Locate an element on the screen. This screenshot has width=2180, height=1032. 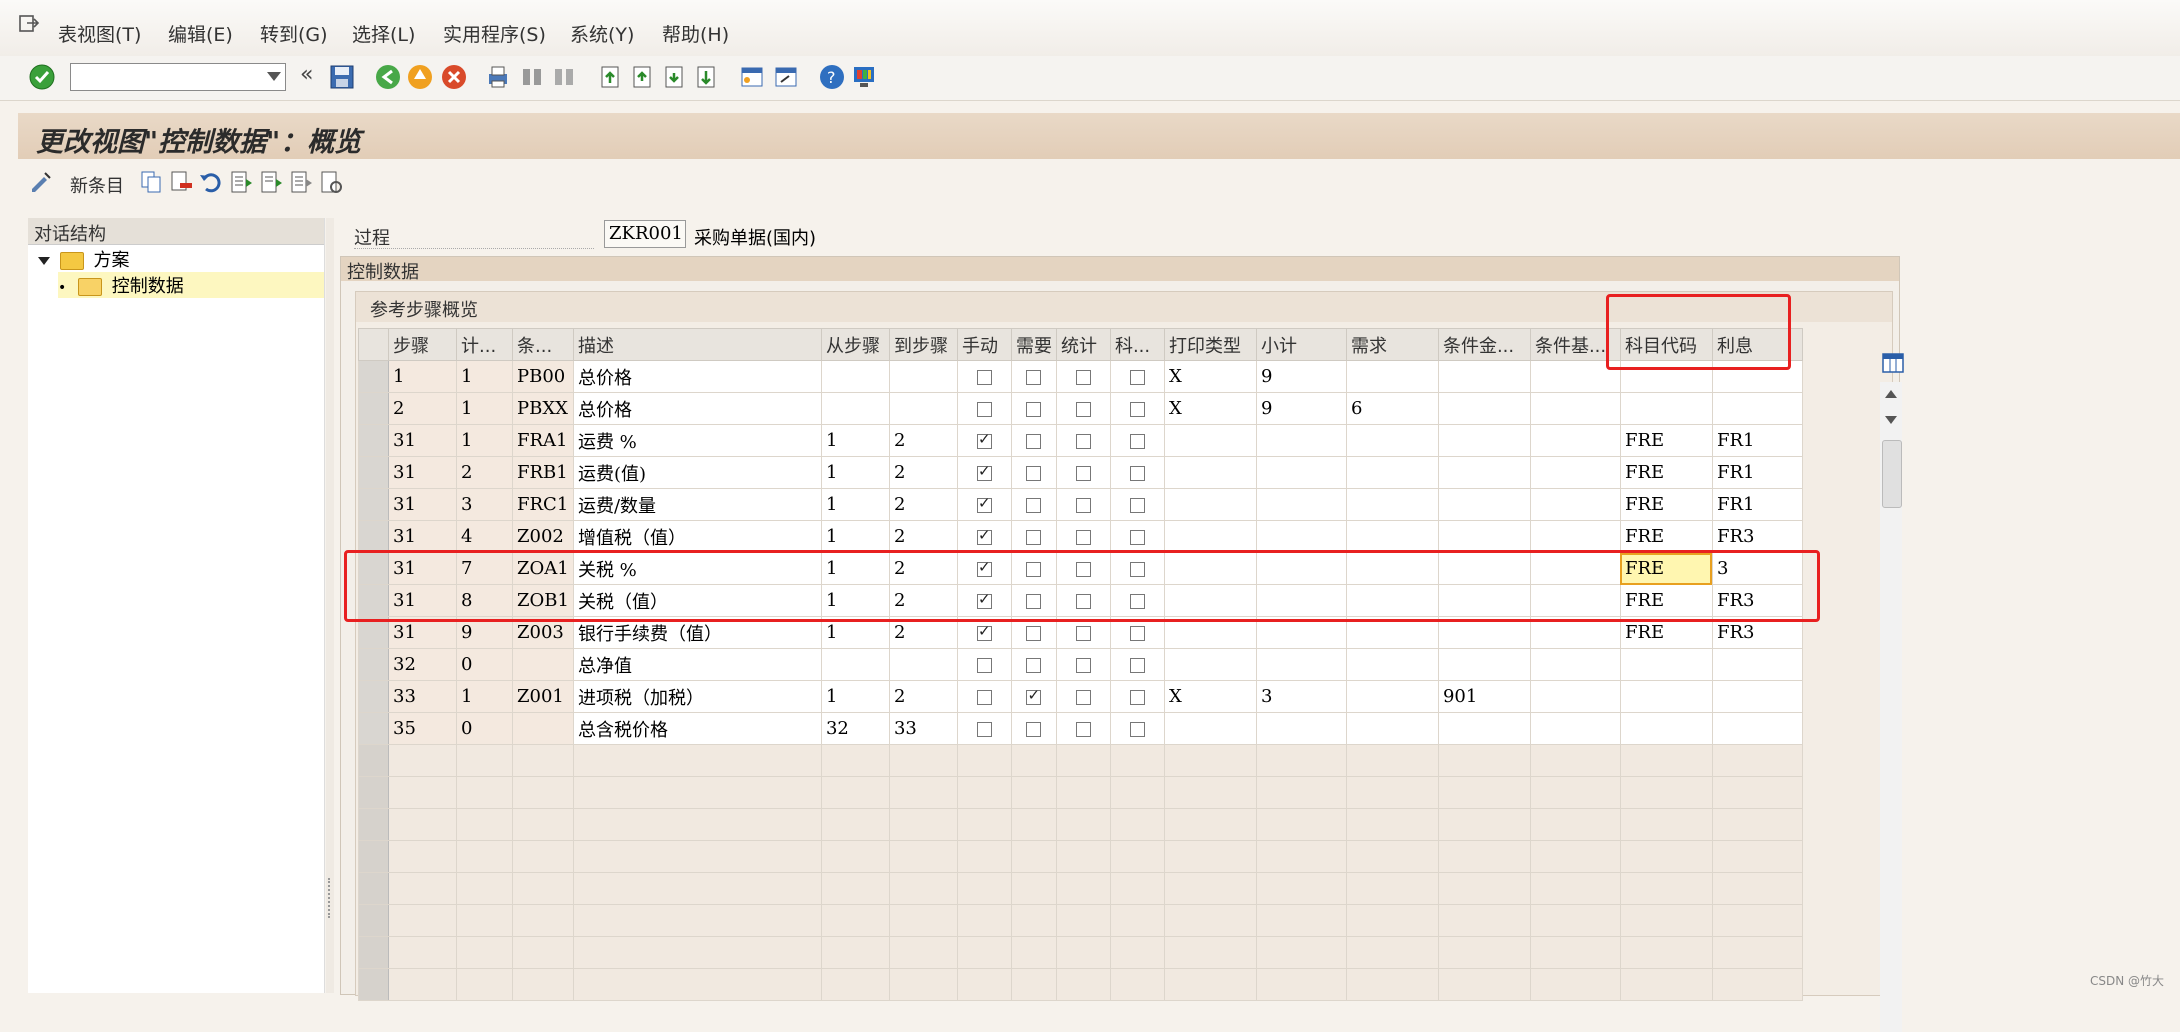
cell-desc: 运费 % is located at coordinates (697, 440).